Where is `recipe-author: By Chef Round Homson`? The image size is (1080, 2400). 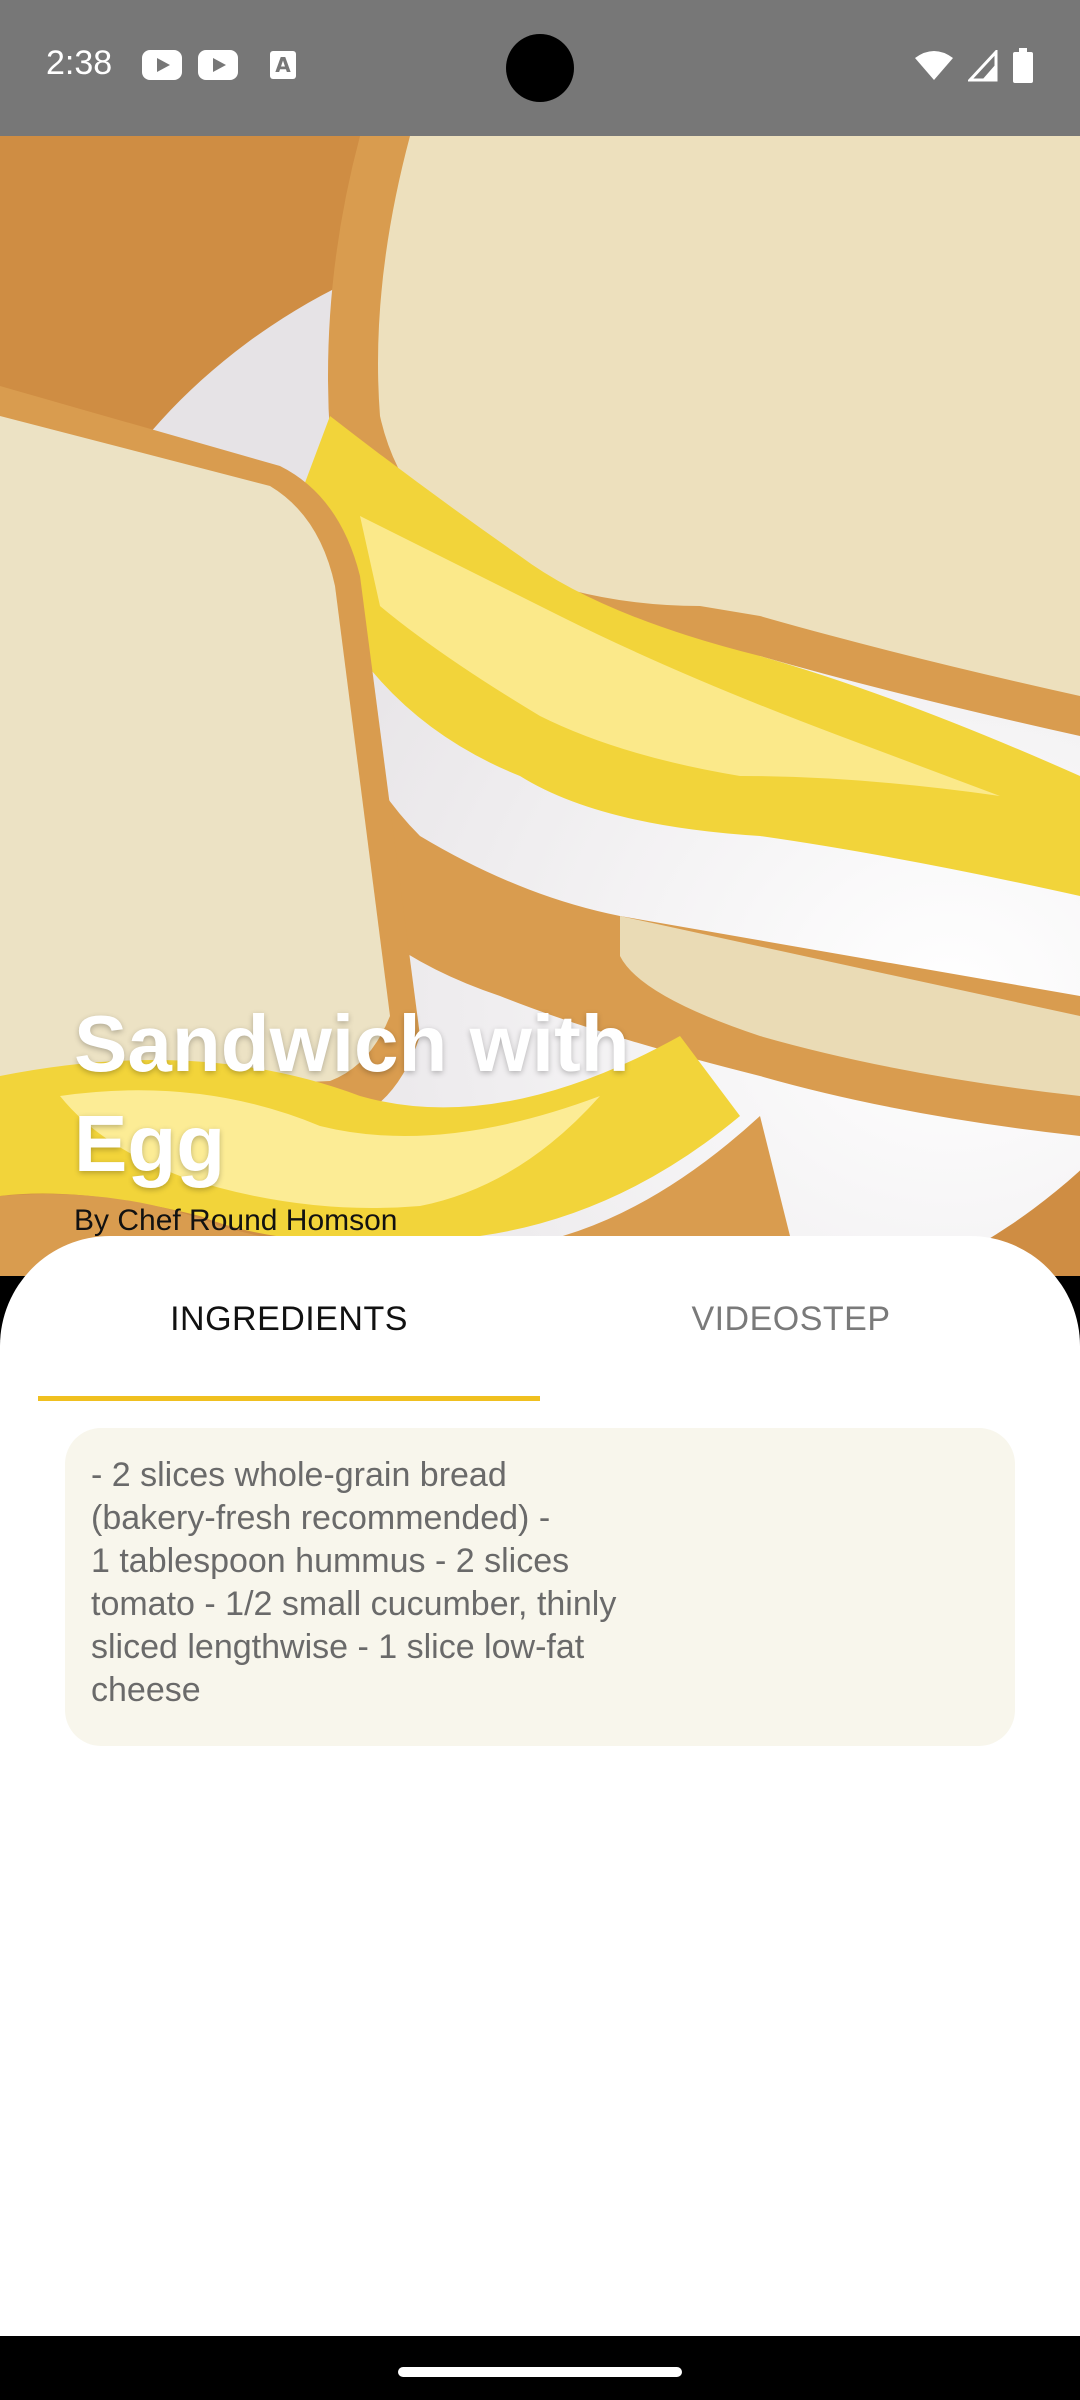 recipe-author: By Chef Round Homson is located at coordinates (236, 1220).